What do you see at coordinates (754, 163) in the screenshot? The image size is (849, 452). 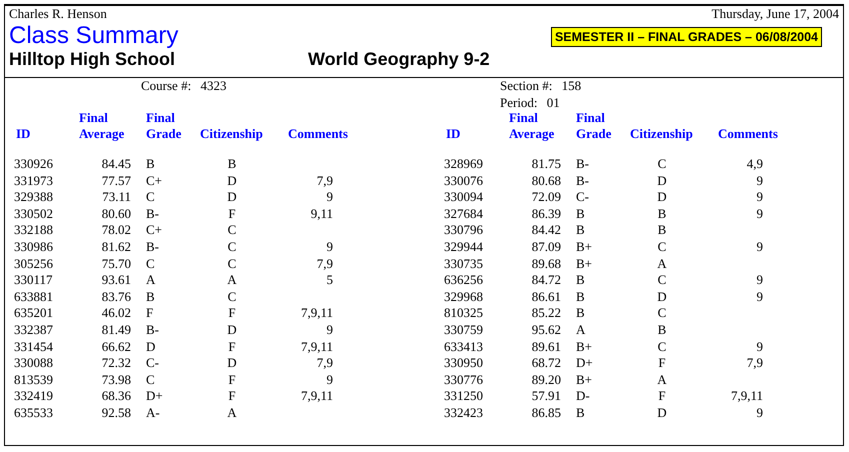 I see `comments: 4,9` at bounding box center [754, 163].